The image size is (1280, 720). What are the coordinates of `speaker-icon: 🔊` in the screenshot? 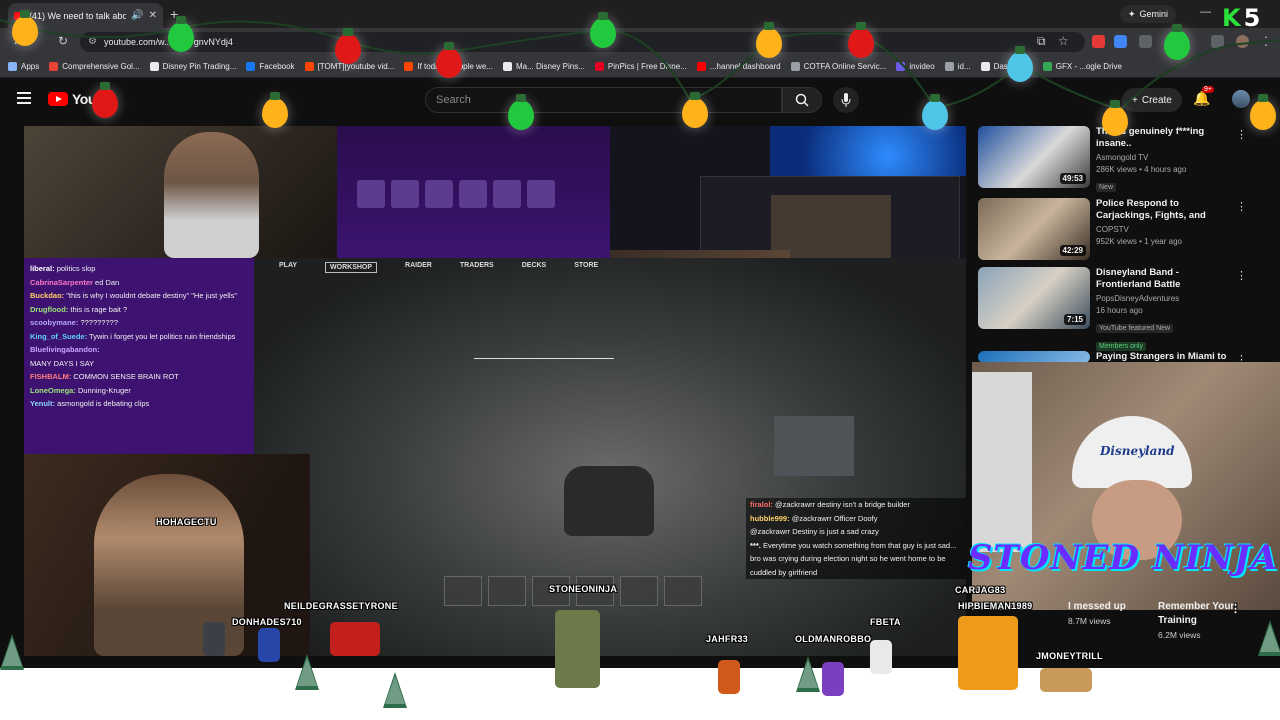 It's located at (137, 15).